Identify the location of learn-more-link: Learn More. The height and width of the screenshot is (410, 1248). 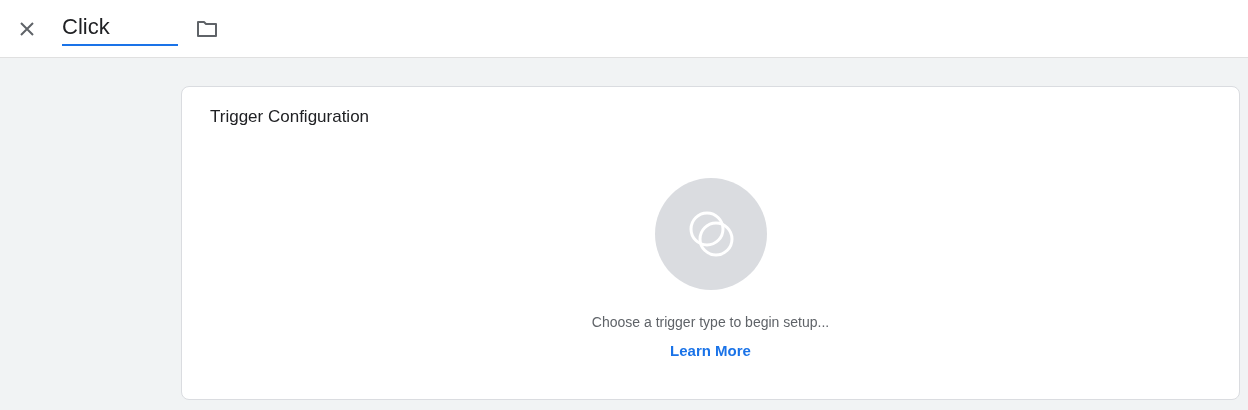
(710, 350).